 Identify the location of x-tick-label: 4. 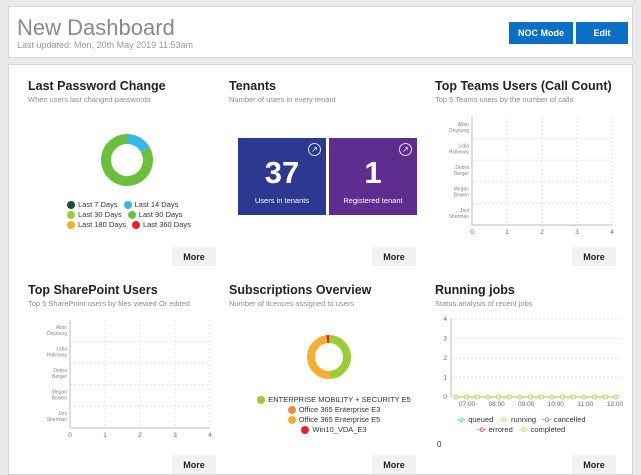
(210, 435).